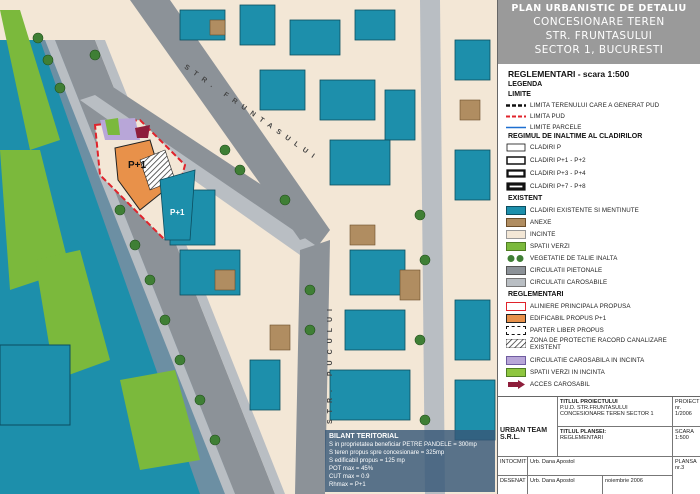 The image size is (700, 494). I want to click on title-line-3: STR. FRUNTASULUI, so click(599, 36).